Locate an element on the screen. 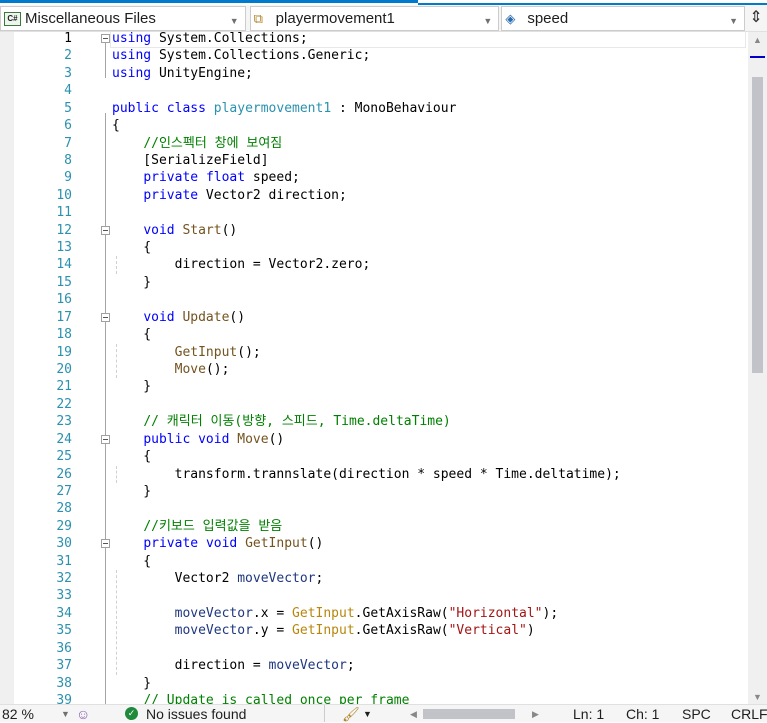 This screenshot has width=767, height=723. line-number: 15 is located at coordinates (64, 282).